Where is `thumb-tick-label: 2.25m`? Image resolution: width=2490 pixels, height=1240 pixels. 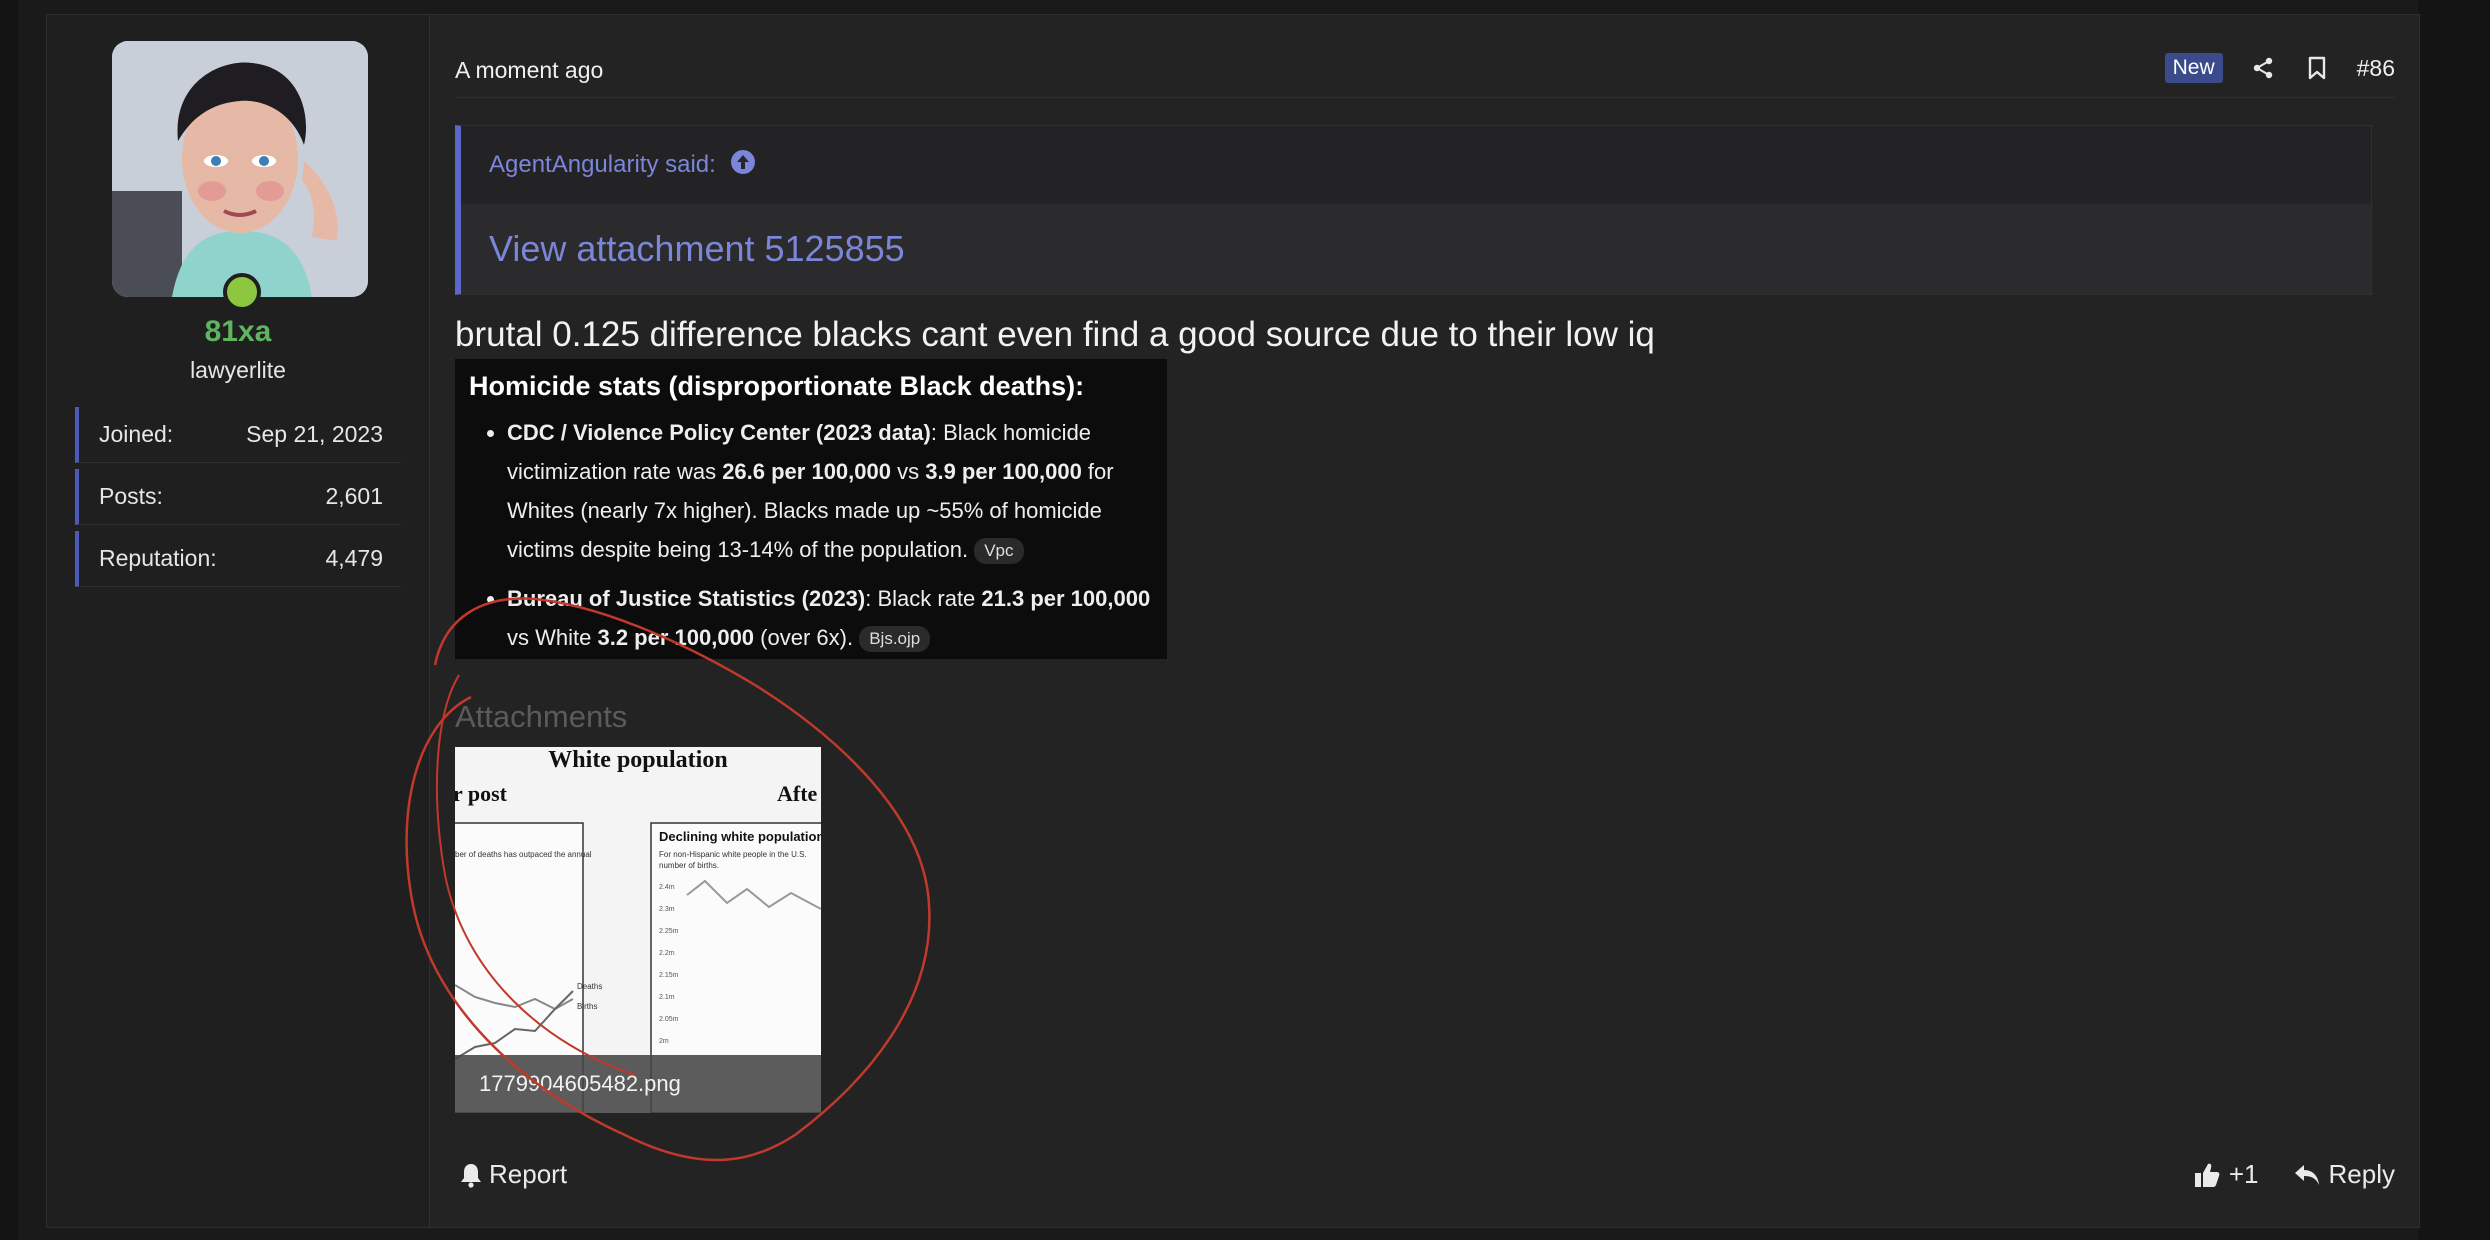 thumb-tick-label: 2.25m is located at coordinates (669, 931).